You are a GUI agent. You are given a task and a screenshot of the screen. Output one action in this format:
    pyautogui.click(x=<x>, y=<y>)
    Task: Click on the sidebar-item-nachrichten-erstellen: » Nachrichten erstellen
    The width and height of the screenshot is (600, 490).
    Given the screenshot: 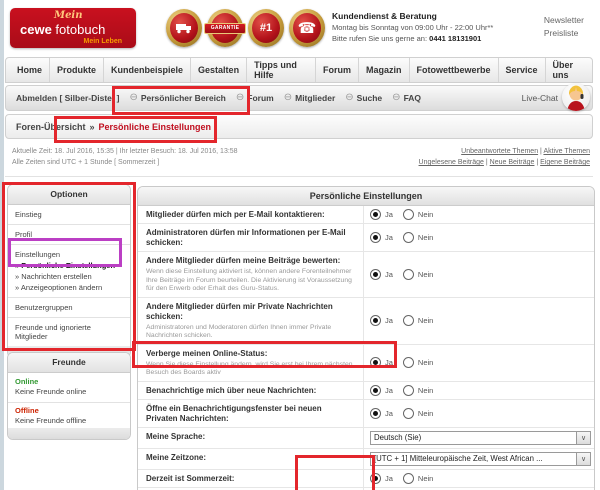 What is the action you would take?
    pyautogui.click(x=69, y=276)
    